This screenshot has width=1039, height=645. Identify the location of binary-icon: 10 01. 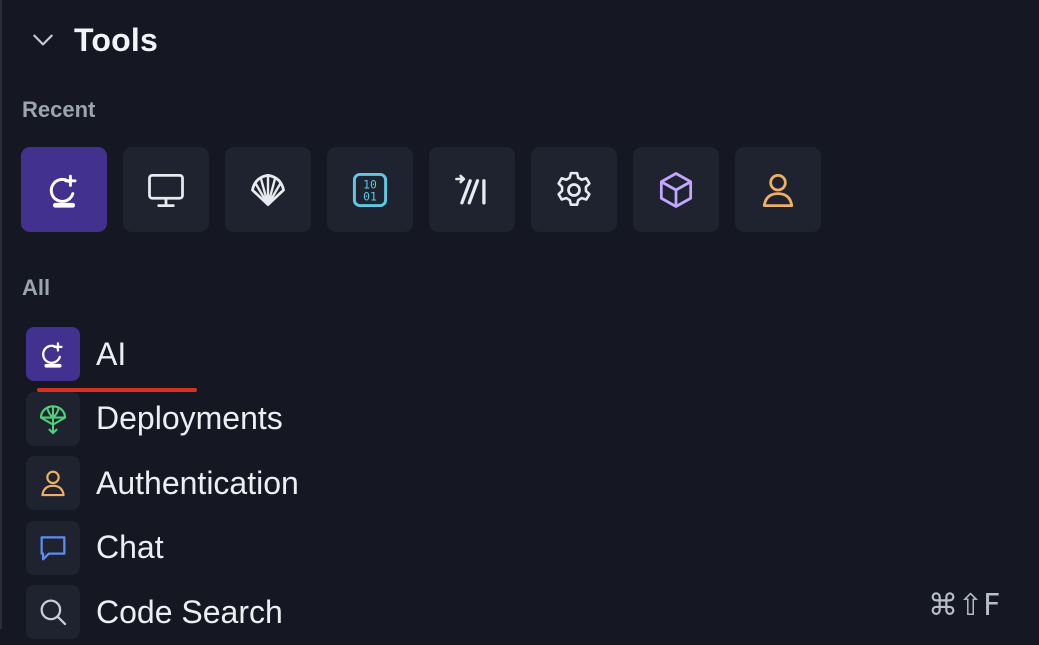
(370, 189).